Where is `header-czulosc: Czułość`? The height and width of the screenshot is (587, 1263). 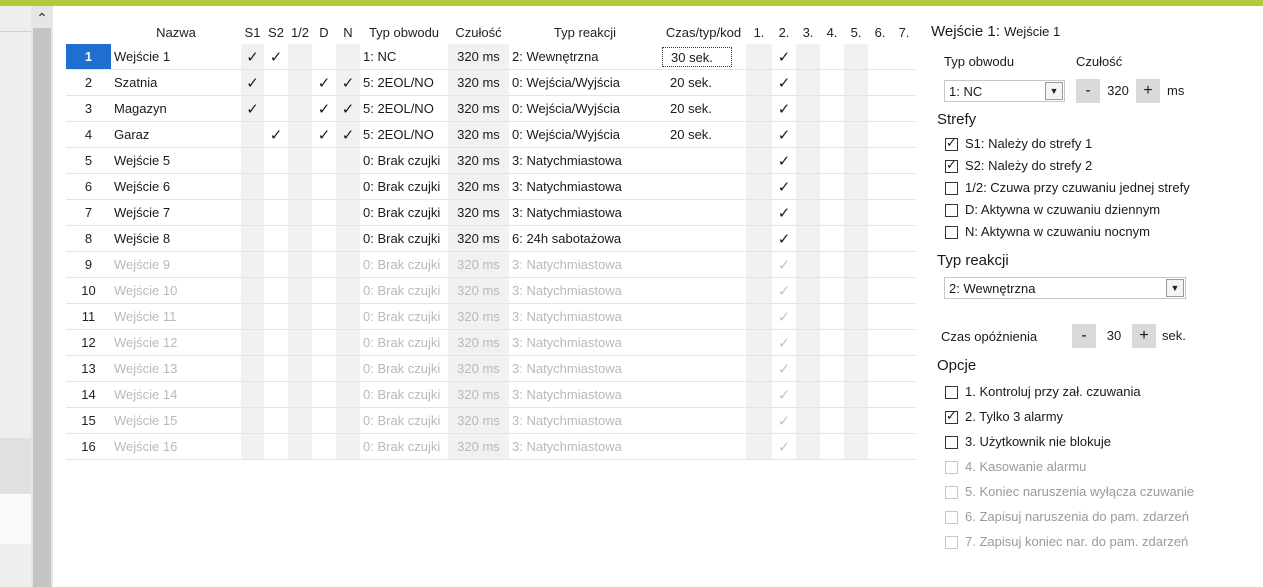 header-czulosc: Czułość is located at coordinates (478, 32).